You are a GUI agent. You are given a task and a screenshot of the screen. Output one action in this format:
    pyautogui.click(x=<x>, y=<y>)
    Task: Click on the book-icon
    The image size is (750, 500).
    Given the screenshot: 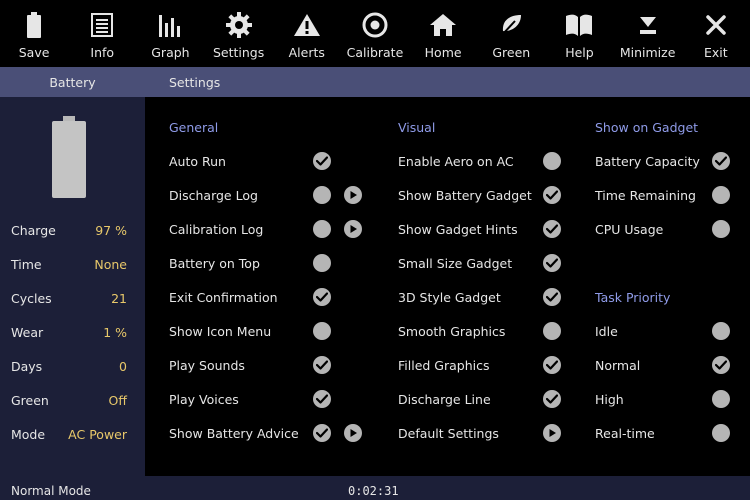 What is the action you would take?
    pyautogui.click(x=579, y=25)
    